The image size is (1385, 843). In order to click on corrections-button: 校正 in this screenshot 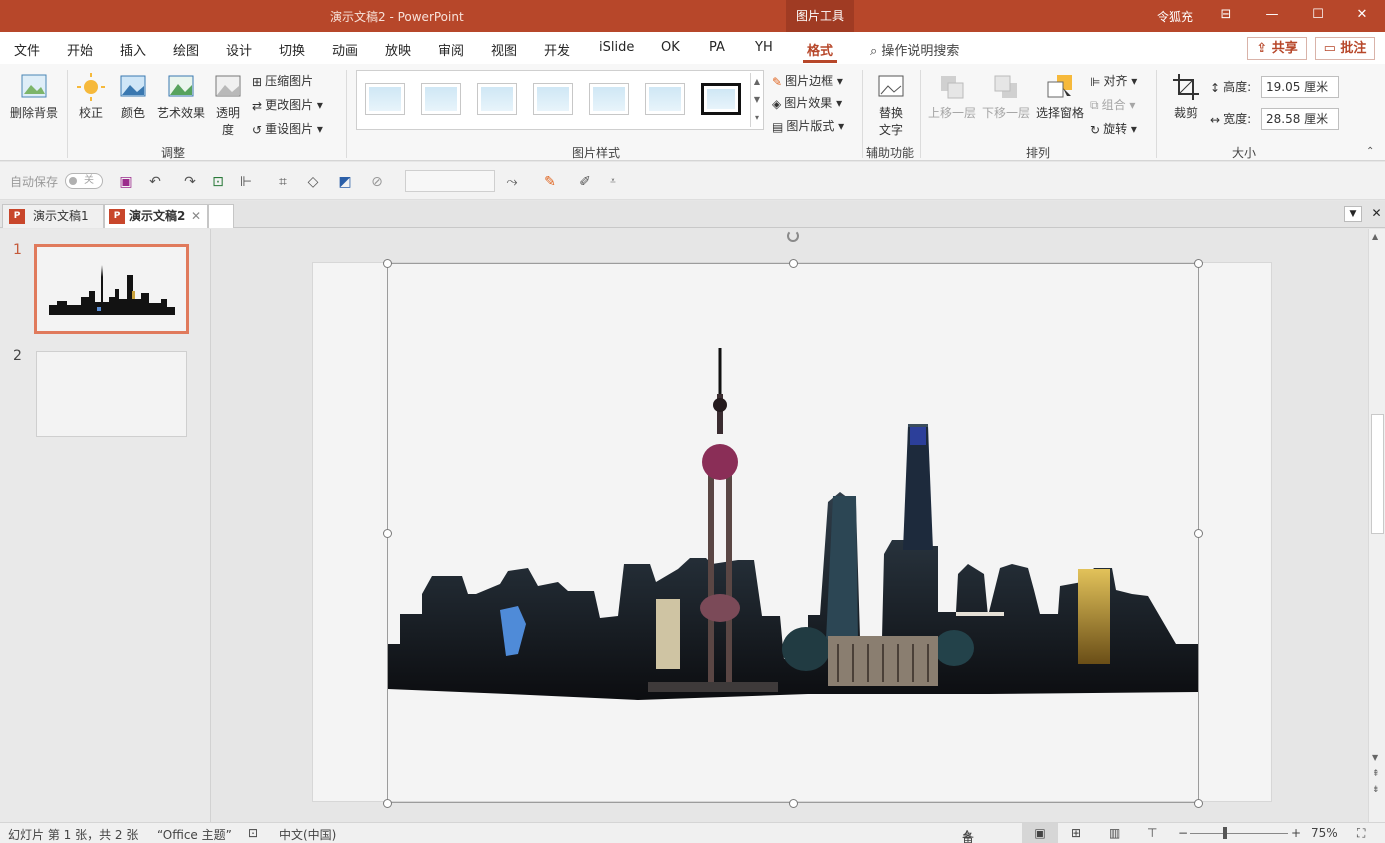, I will do `click(91, 96)`.